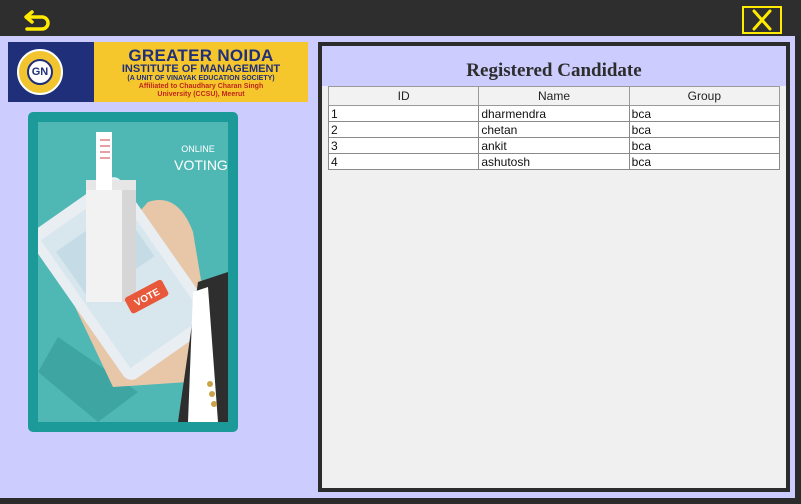 The width and height of the screenshot is (801, 504). Describe the element at coordinates (201, 86) in the screenshot. I see `logo-line4: Affiliated to Chaudhary Charan Singh` at that location.